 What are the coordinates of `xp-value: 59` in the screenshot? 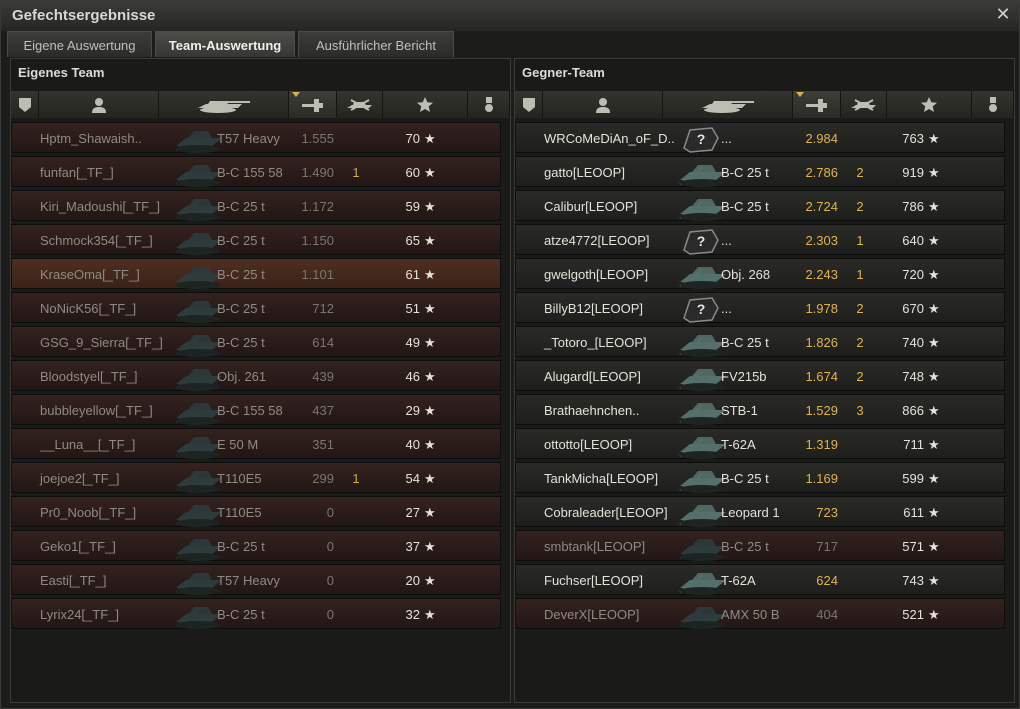 It's located at (412, 206).